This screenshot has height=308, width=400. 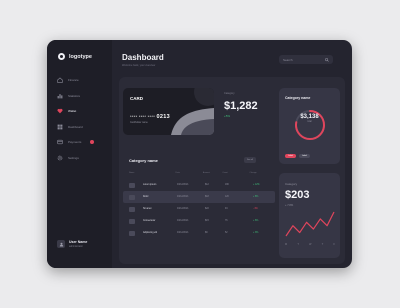 I want to click on user-name: User Name, so click(x=78, y=242).